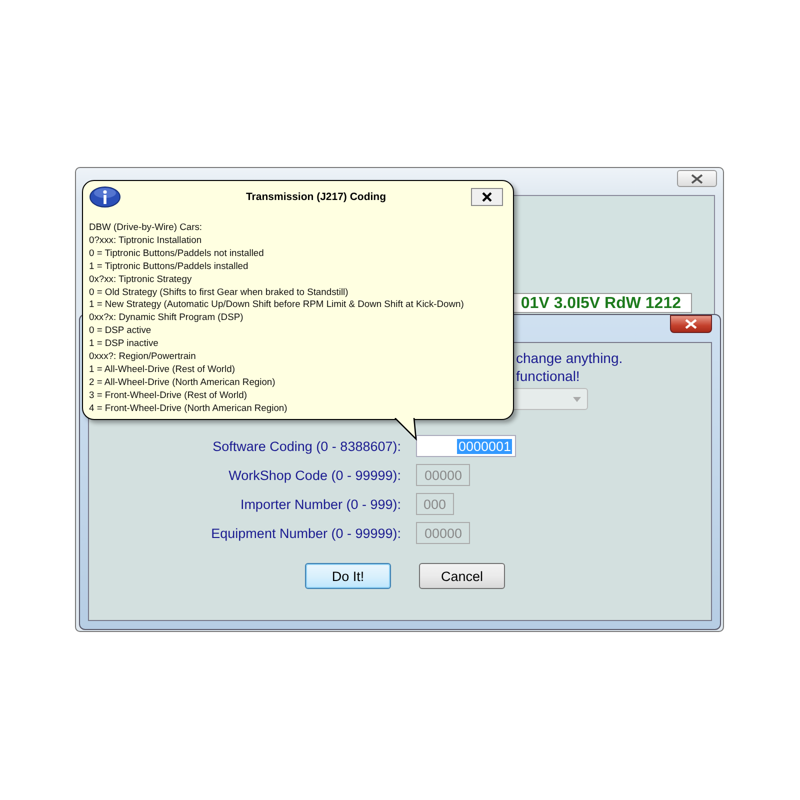  Describe the element at coordinates (314, 475) in the screenshot. I see `field-label: WorkShop Code (0 - 99999):` at that location.